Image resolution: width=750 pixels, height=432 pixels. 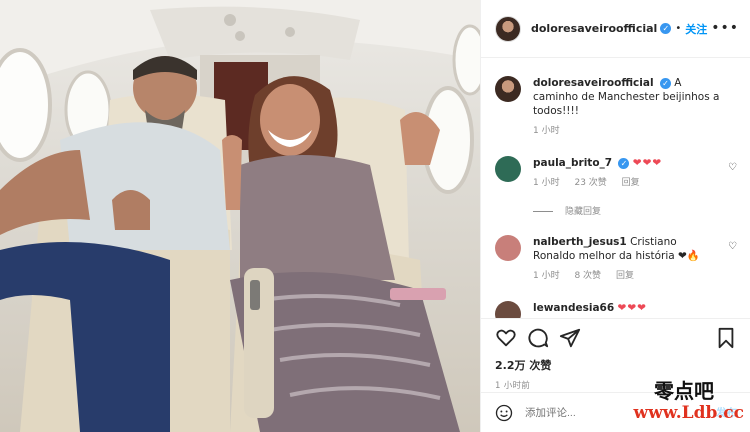 What do you see at coordinates (594, 28) in the screenshot?
I see `author-username: doloresaveiroofficial` at bounding box center [594, 28].